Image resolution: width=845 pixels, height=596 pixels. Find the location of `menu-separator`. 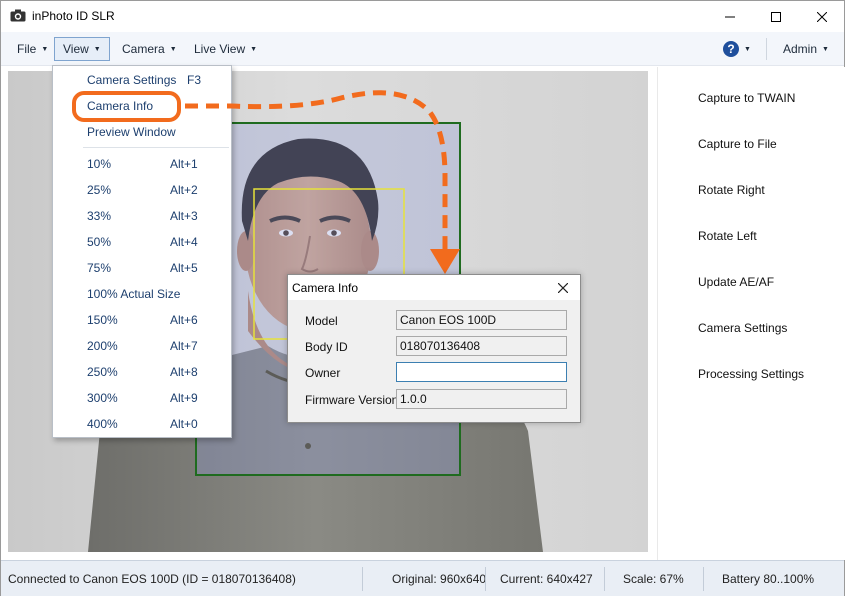

menu-separator is located at coordinates (156, 147).